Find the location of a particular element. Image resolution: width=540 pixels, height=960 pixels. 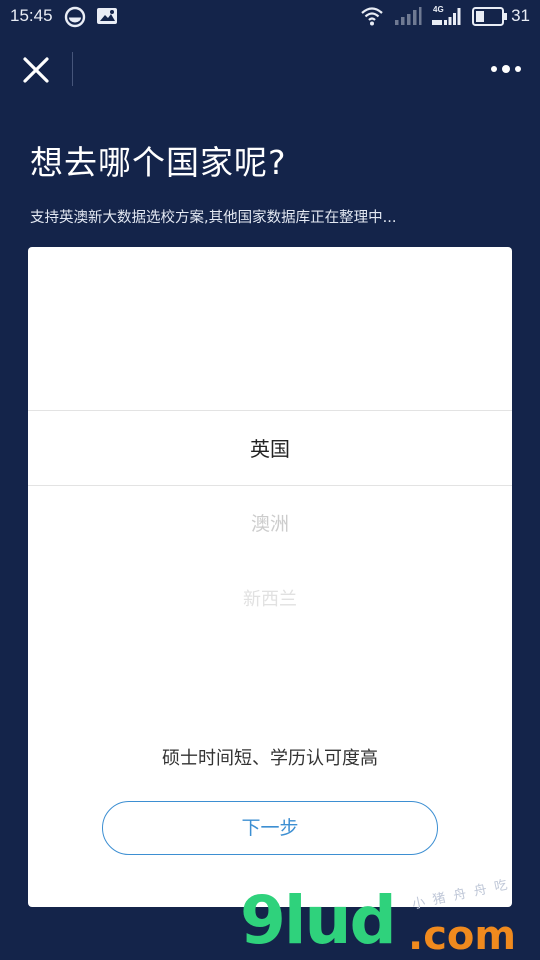

more-dots-icon is located at coordinates (506, 69).